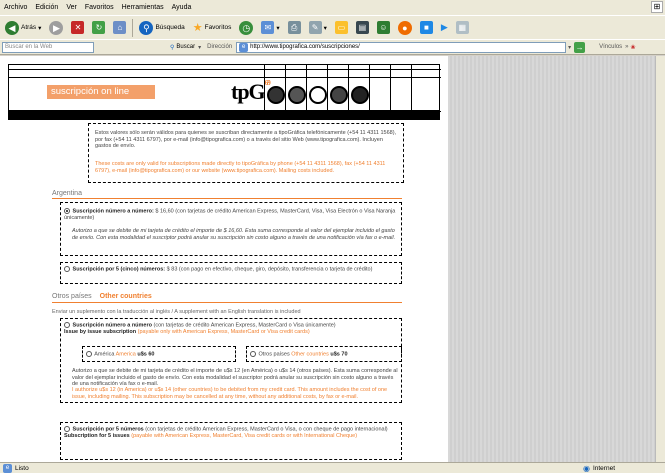 This screenshot has width=665, height=473. I want to click on windows-flag-icon: ■, so click(426, 27).